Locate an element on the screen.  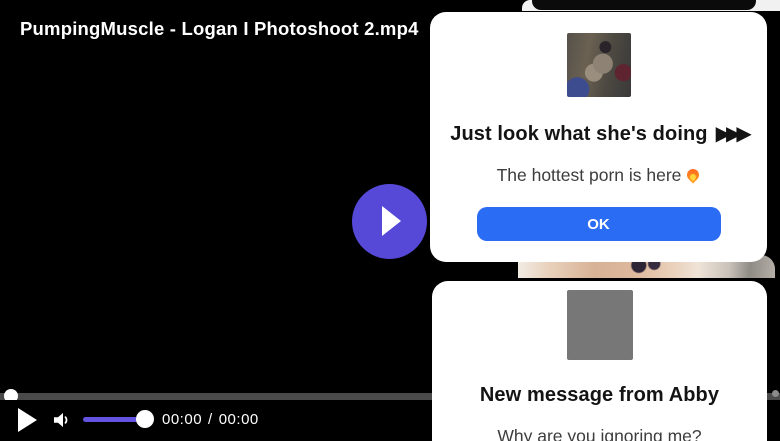
time-display: 00:00 / 00:00 is located at coordinates (210, 419).